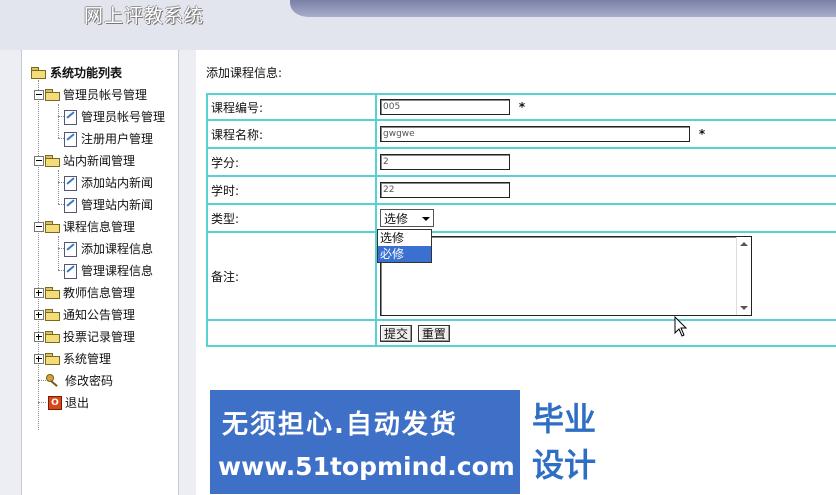 The height and width of the screenshot is (495, 836). I want to click on credit-input, so click(445, 162).